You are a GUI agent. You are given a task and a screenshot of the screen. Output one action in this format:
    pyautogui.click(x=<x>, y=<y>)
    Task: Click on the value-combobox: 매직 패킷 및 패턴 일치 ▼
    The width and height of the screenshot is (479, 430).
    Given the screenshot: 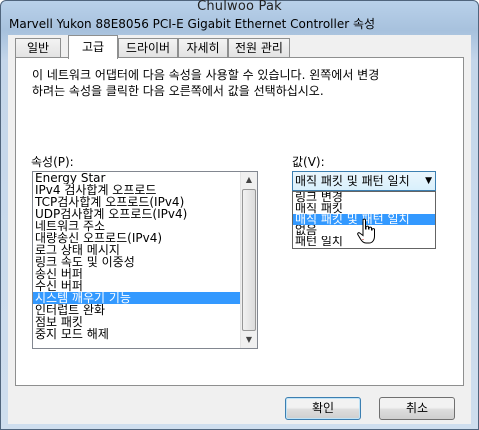 What is the action you would take?
    pyautogui.click(x=364, y=181)
    